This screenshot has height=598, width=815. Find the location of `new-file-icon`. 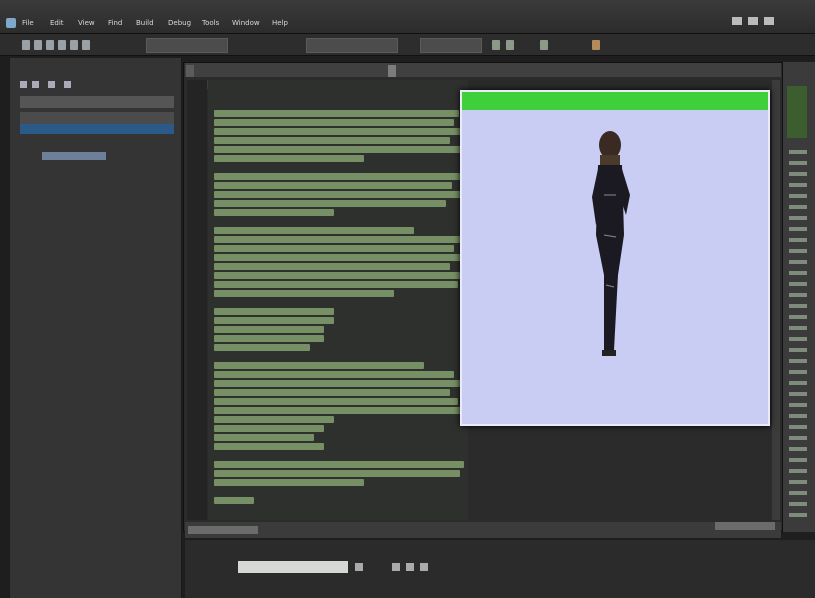

new-file-icon is located at coordinates (26, 45).